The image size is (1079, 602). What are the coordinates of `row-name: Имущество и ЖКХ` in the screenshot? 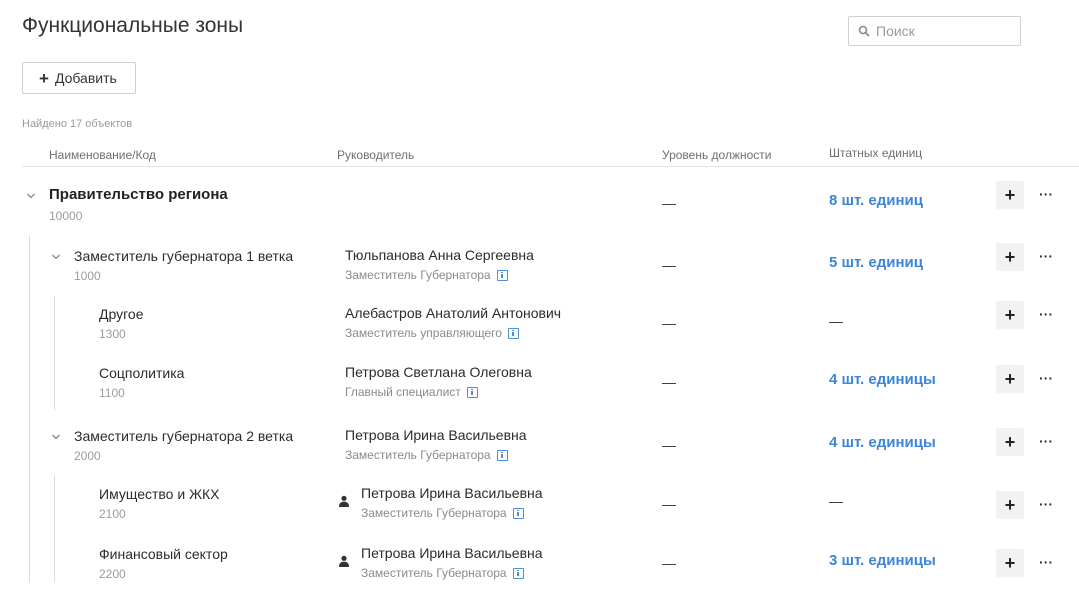 It's located at (159, 494).